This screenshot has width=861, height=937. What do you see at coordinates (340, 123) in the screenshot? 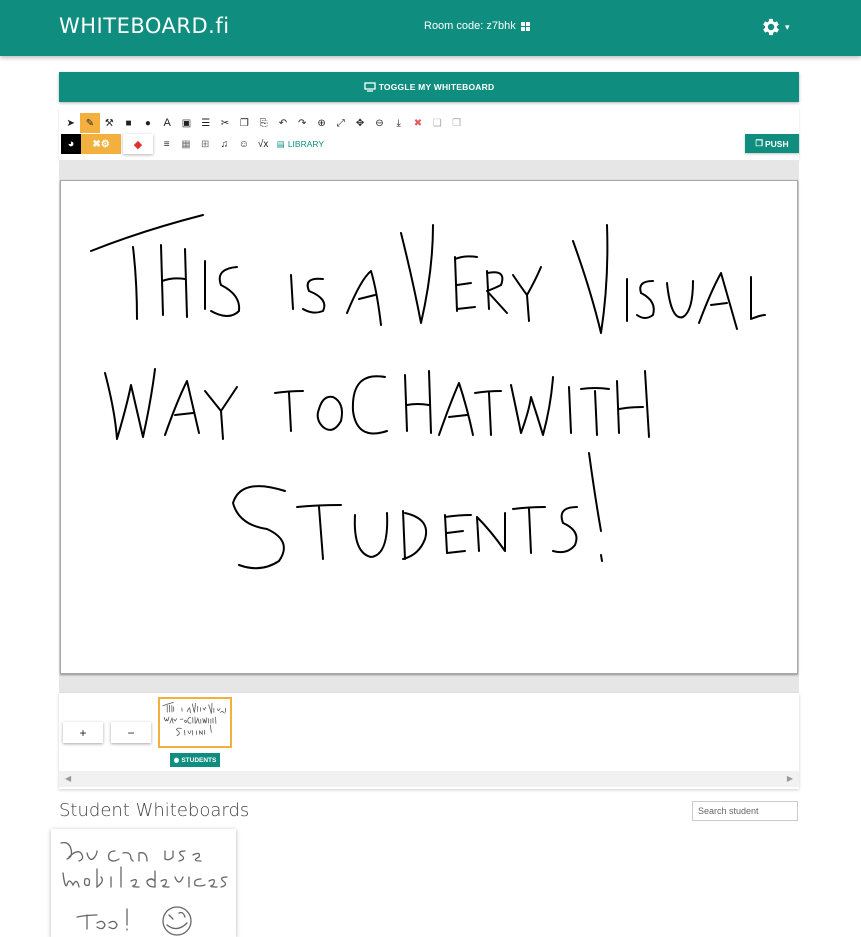
I see `fit-icon: ⤢` at bounding box center [340, 123].